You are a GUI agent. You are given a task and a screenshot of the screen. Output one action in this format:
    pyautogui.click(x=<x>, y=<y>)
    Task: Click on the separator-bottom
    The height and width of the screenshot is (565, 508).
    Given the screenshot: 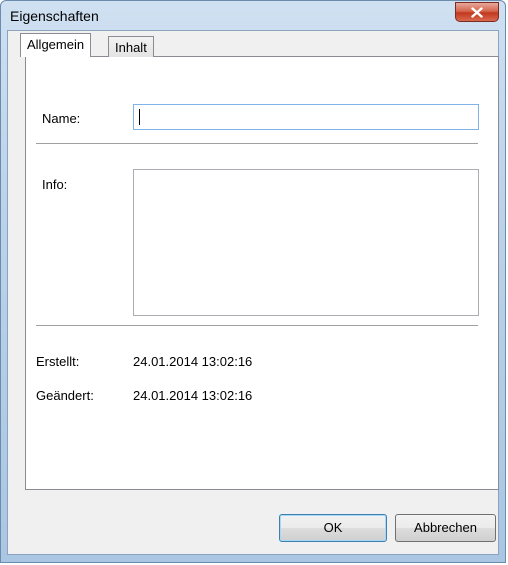 What is the action you would take?
    pyautogui.click(x=257, y=326)
    